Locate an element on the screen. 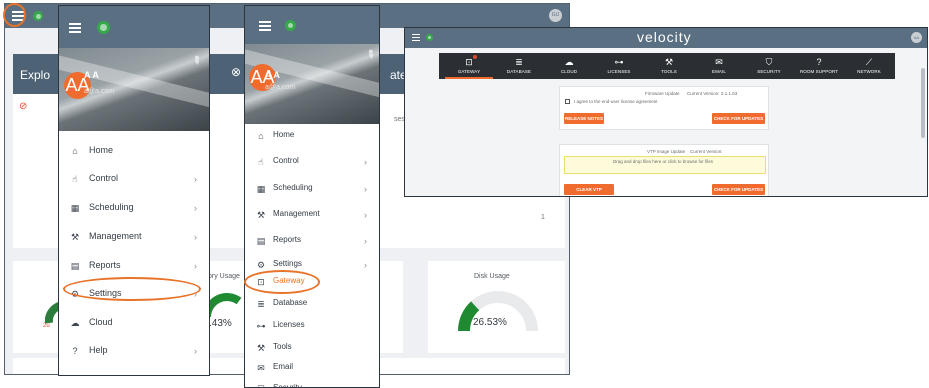 This screenshot has height=388, width=929. email-icon: ✉ is located at coordinates (719, 62).